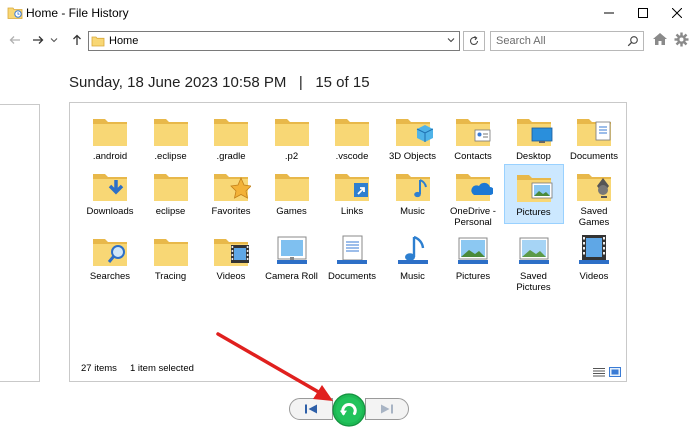 The height and width of the screenshot is (434, 696). I want to click on item-label: Games, so click(291, 211).